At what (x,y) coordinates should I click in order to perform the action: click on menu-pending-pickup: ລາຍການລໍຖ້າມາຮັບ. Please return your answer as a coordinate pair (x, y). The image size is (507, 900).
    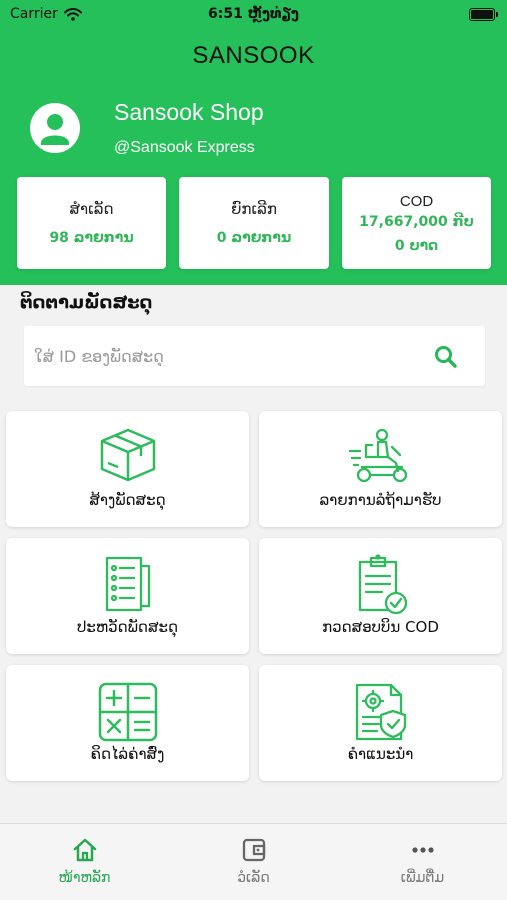
    Looking at the image, I should click on (380, 469).